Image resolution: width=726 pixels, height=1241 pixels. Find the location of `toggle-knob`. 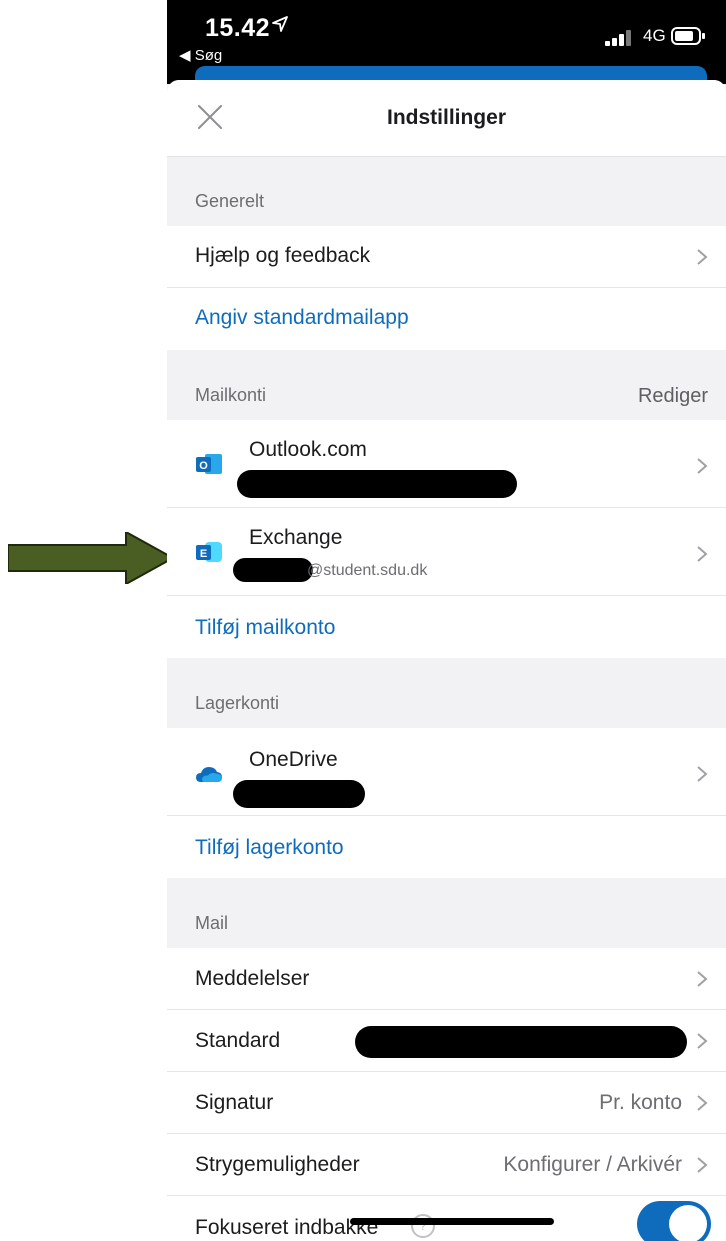

toggle-knob is located at coordinates (688, 1223).